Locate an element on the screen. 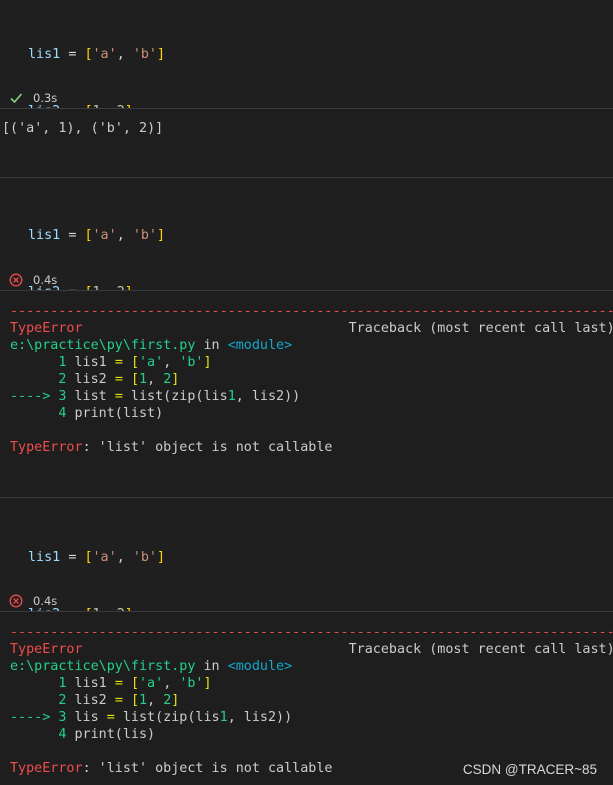  cell-output-1: [('a', 1), ('b', 2)] is located at coordinates (306, 143).